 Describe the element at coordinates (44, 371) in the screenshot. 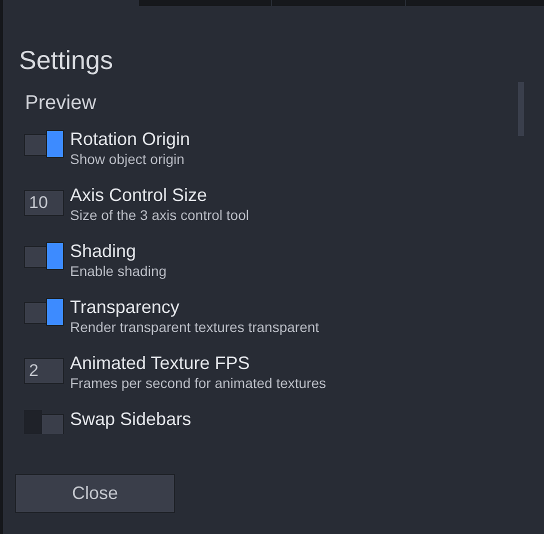

I see `number-field: 2` at that location.